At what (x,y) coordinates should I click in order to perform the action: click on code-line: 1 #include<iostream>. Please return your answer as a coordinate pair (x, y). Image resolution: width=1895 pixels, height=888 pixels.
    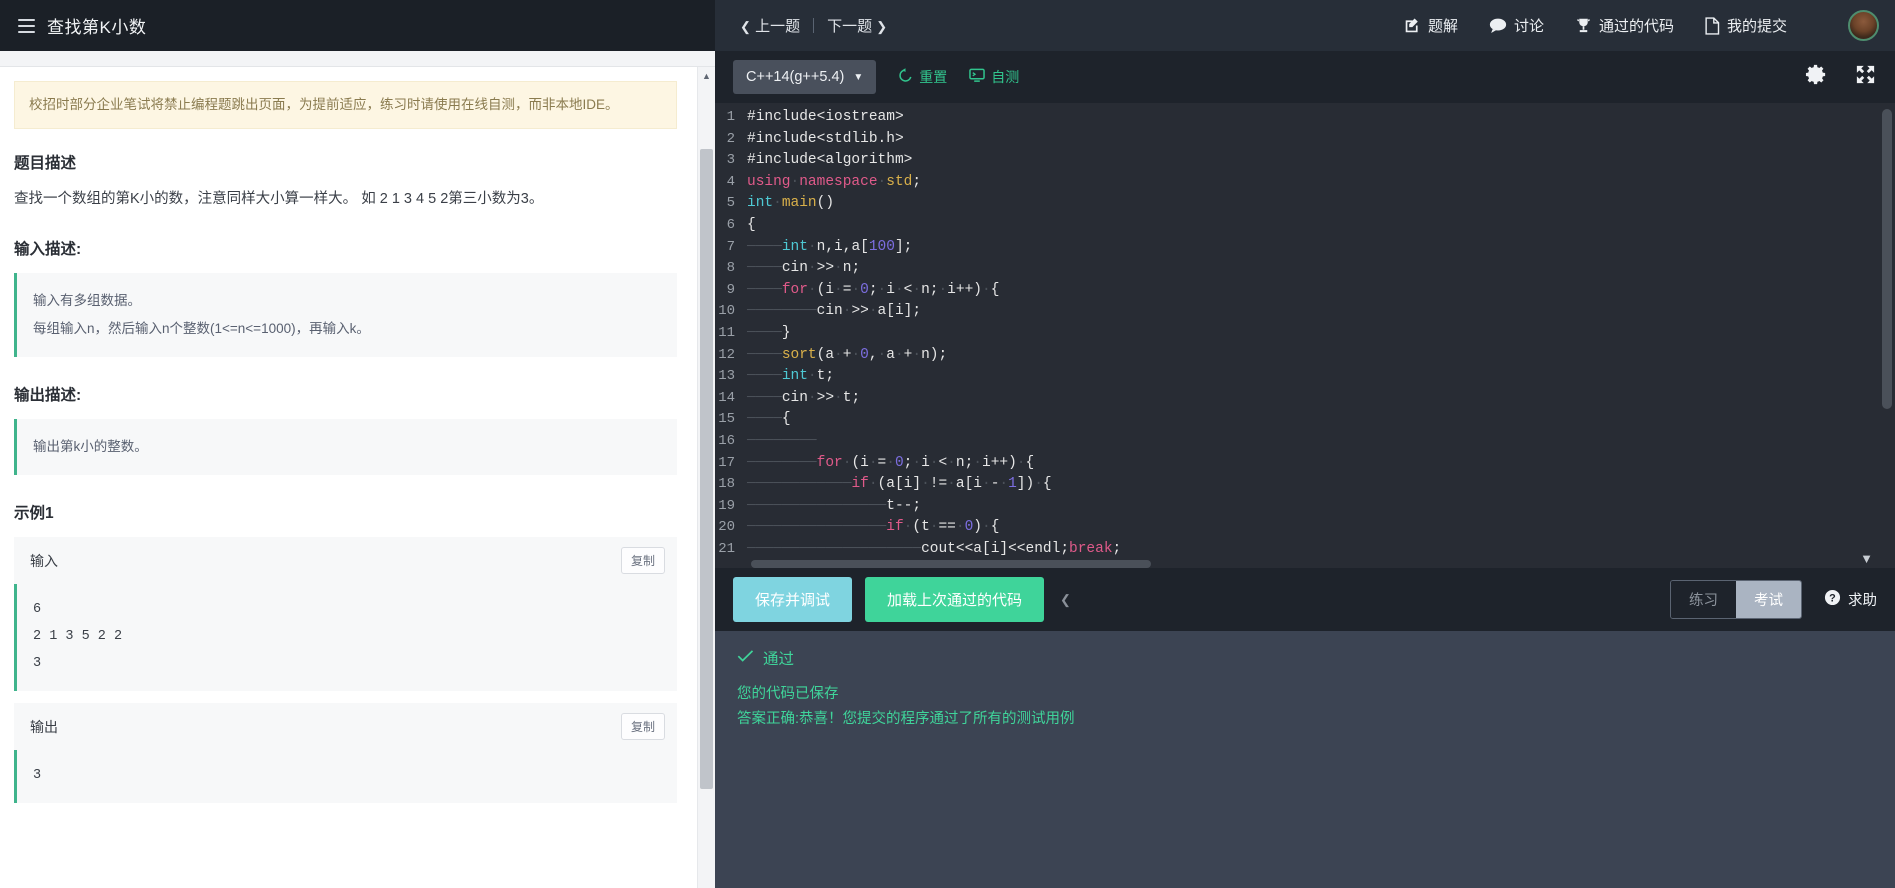
    Looking at the image, I should click on (1297, 118).